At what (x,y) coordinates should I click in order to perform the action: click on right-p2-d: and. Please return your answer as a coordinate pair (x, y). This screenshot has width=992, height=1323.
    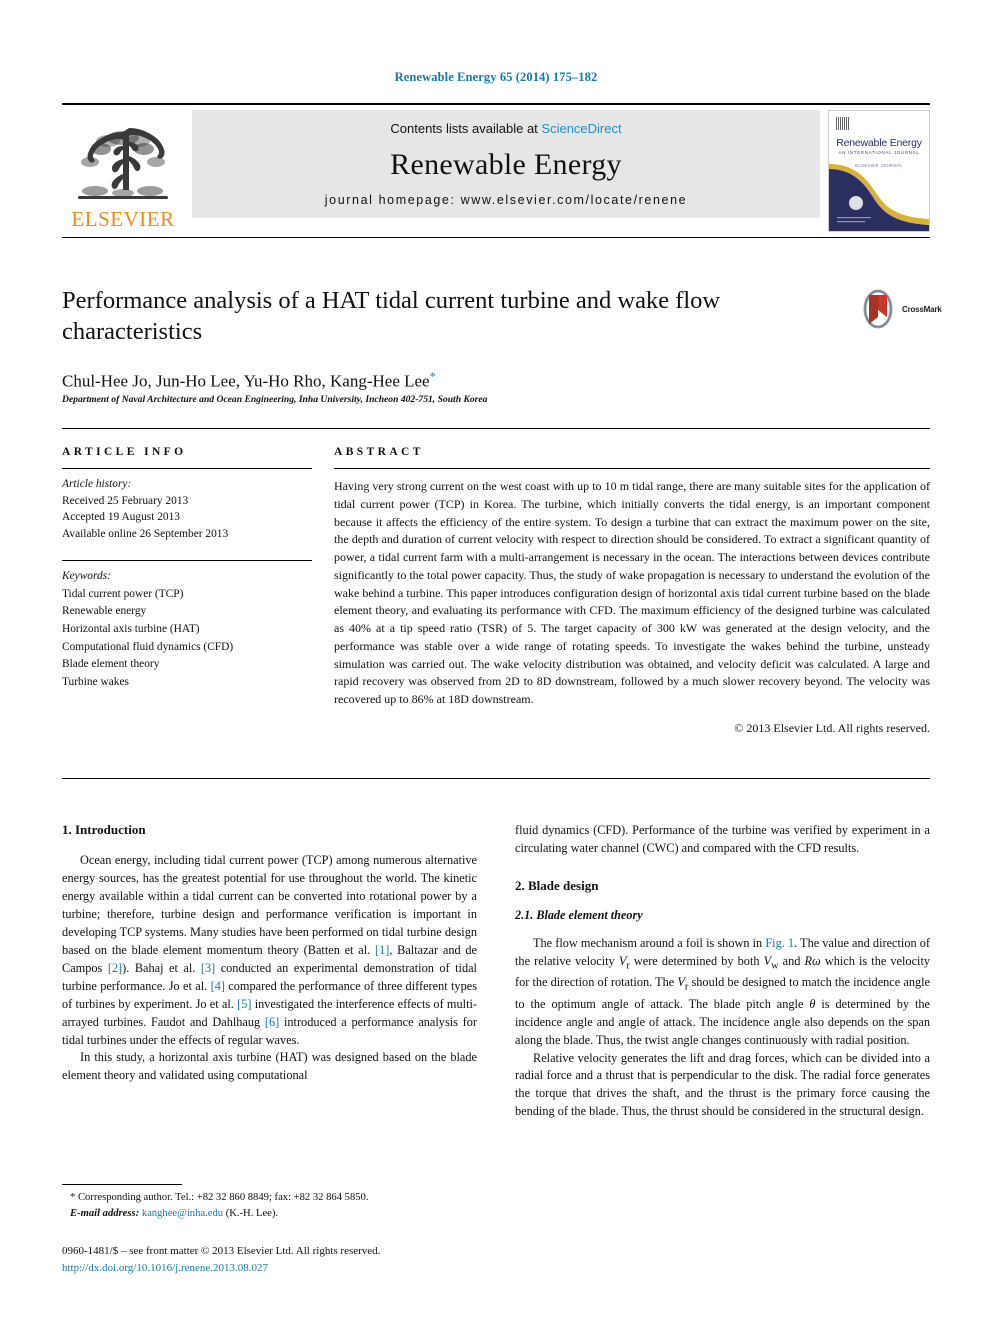
    Looking at the image, I should click on (791, 960).